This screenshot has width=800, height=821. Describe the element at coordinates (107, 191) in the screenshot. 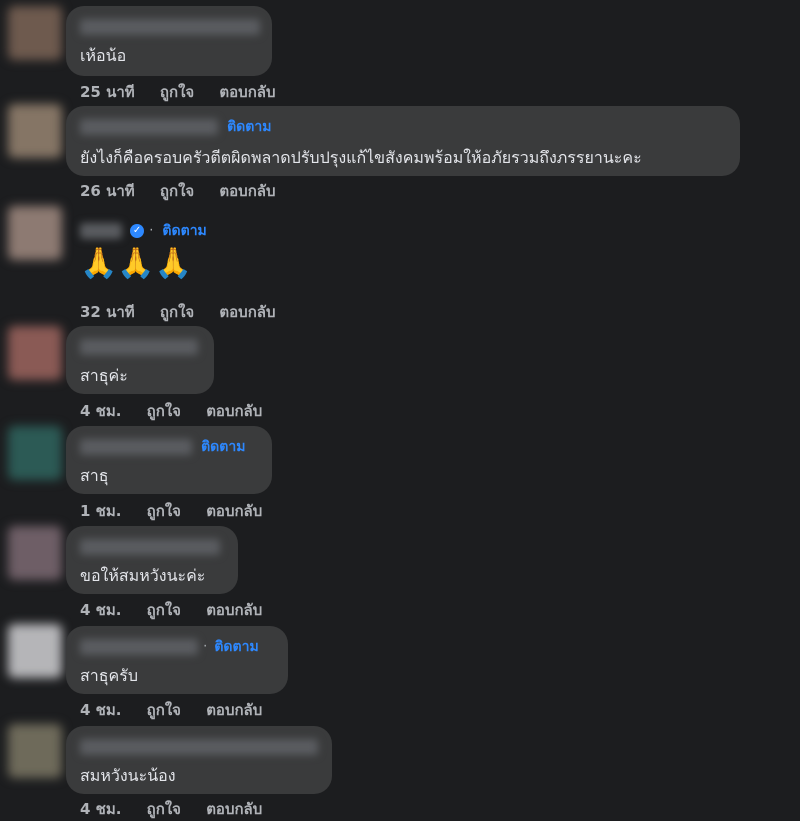

I see `comment-time: 26 นาที` at that location.